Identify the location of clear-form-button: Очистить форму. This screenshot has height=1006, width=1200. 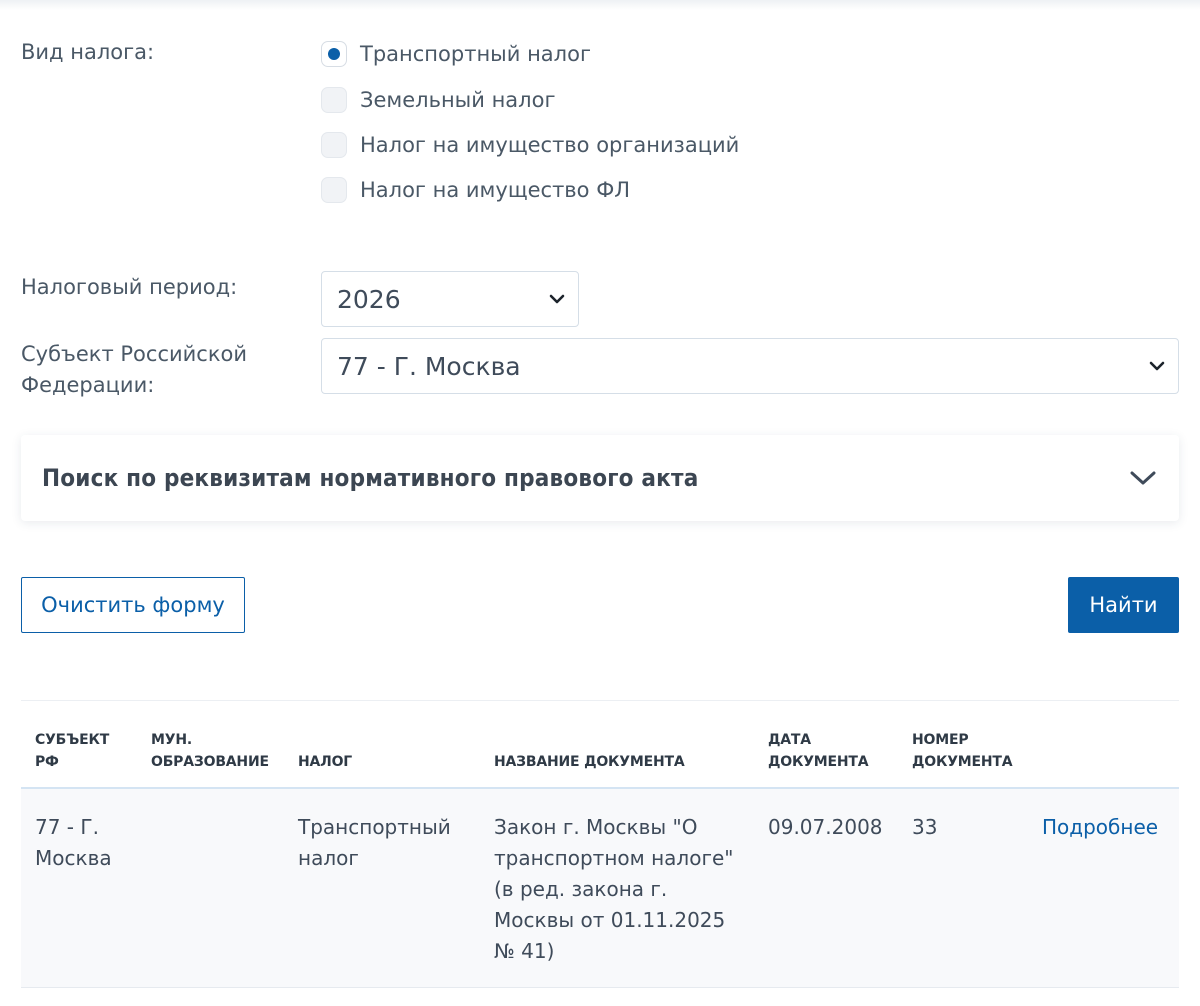
(133, 605).